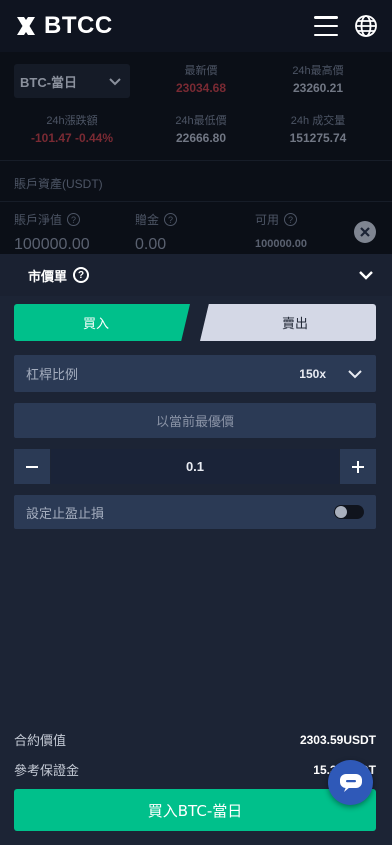 The height and width of the screenshot is (845, 392). Describe the element at coordinates (196, 26) in the screenshot. I see `top-header: BTCC` at that location.